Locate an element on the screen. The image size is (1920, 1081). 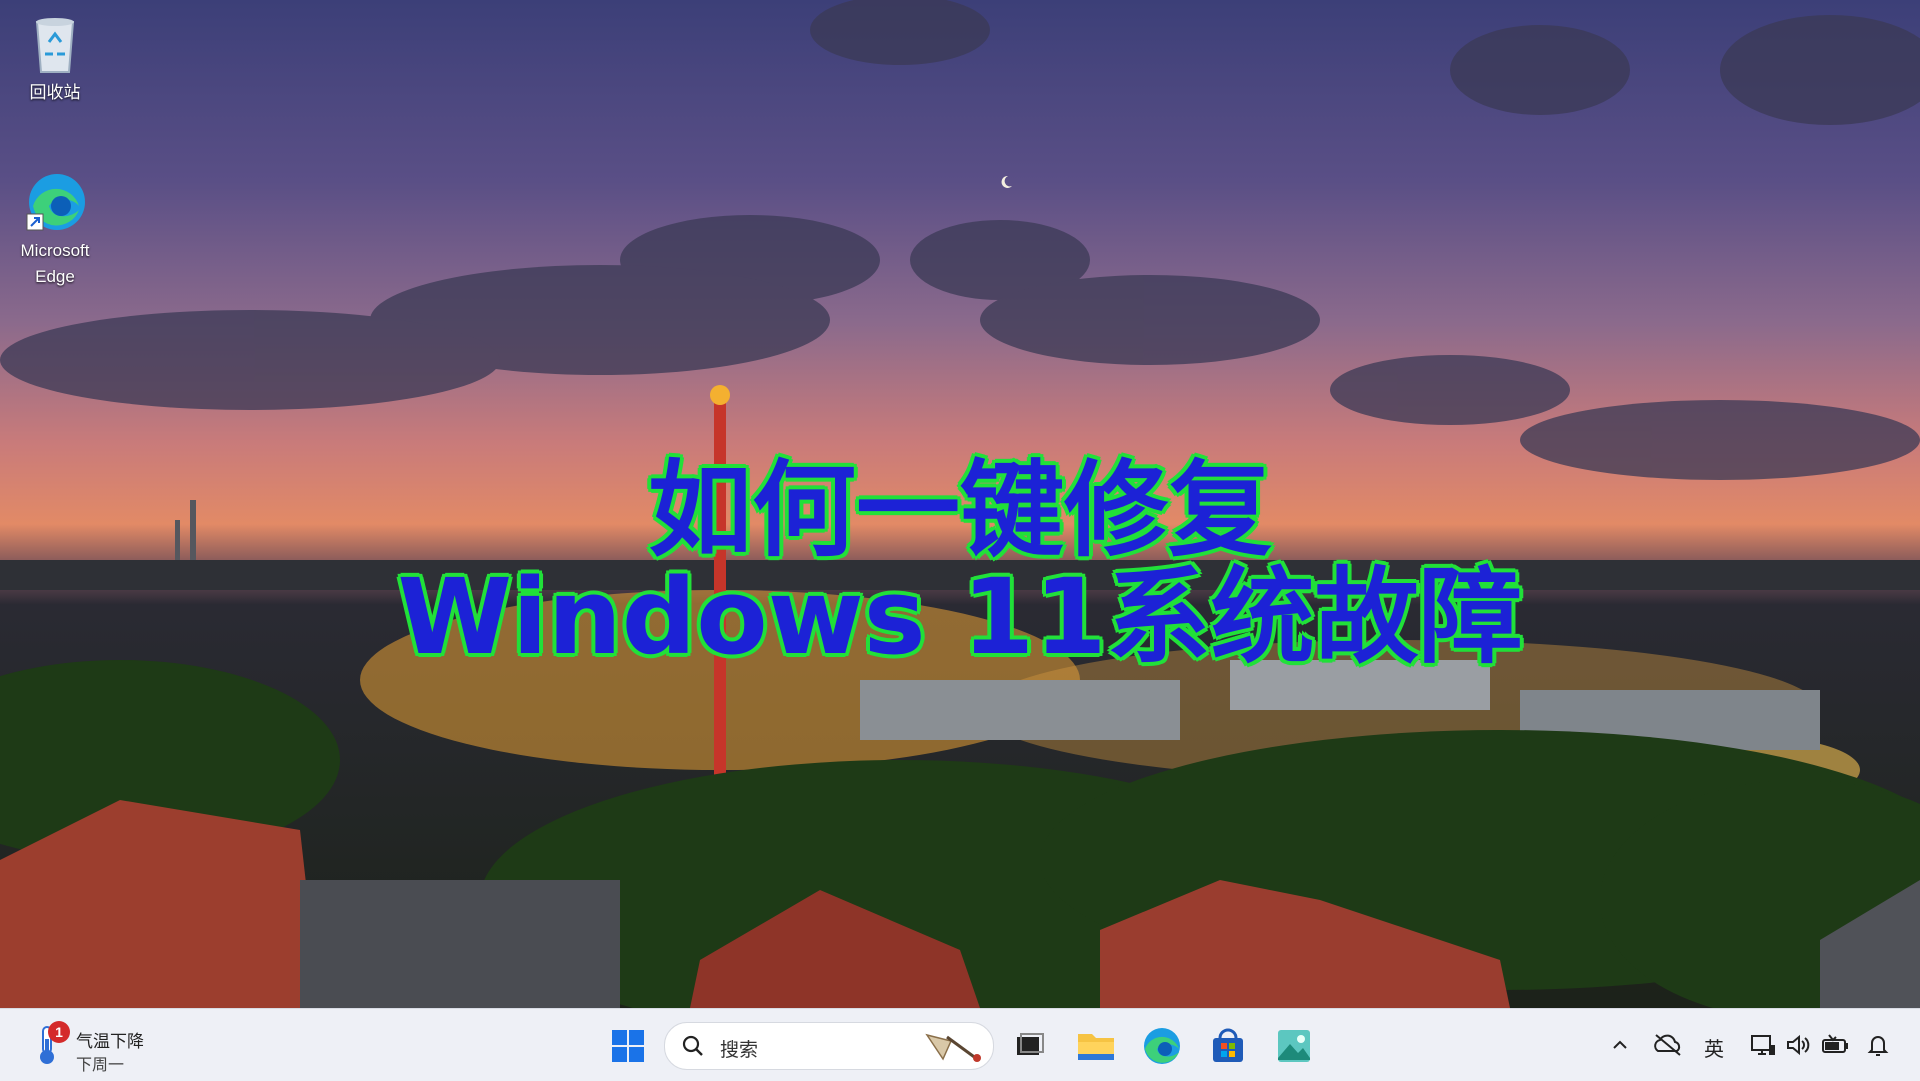
weather-subtitle: 下周一 is located at coordinates (100, 1065).